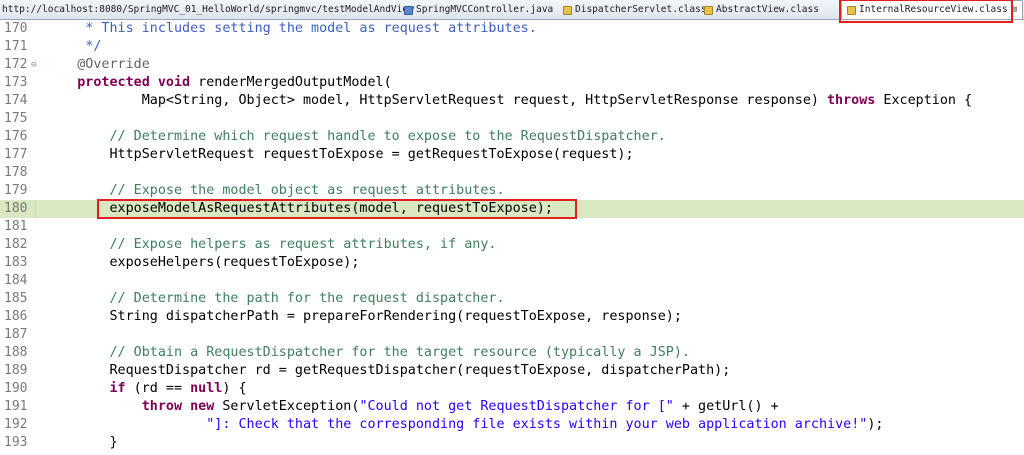  I want to click on tab-label: AbstractView.class, so click(767, 10).